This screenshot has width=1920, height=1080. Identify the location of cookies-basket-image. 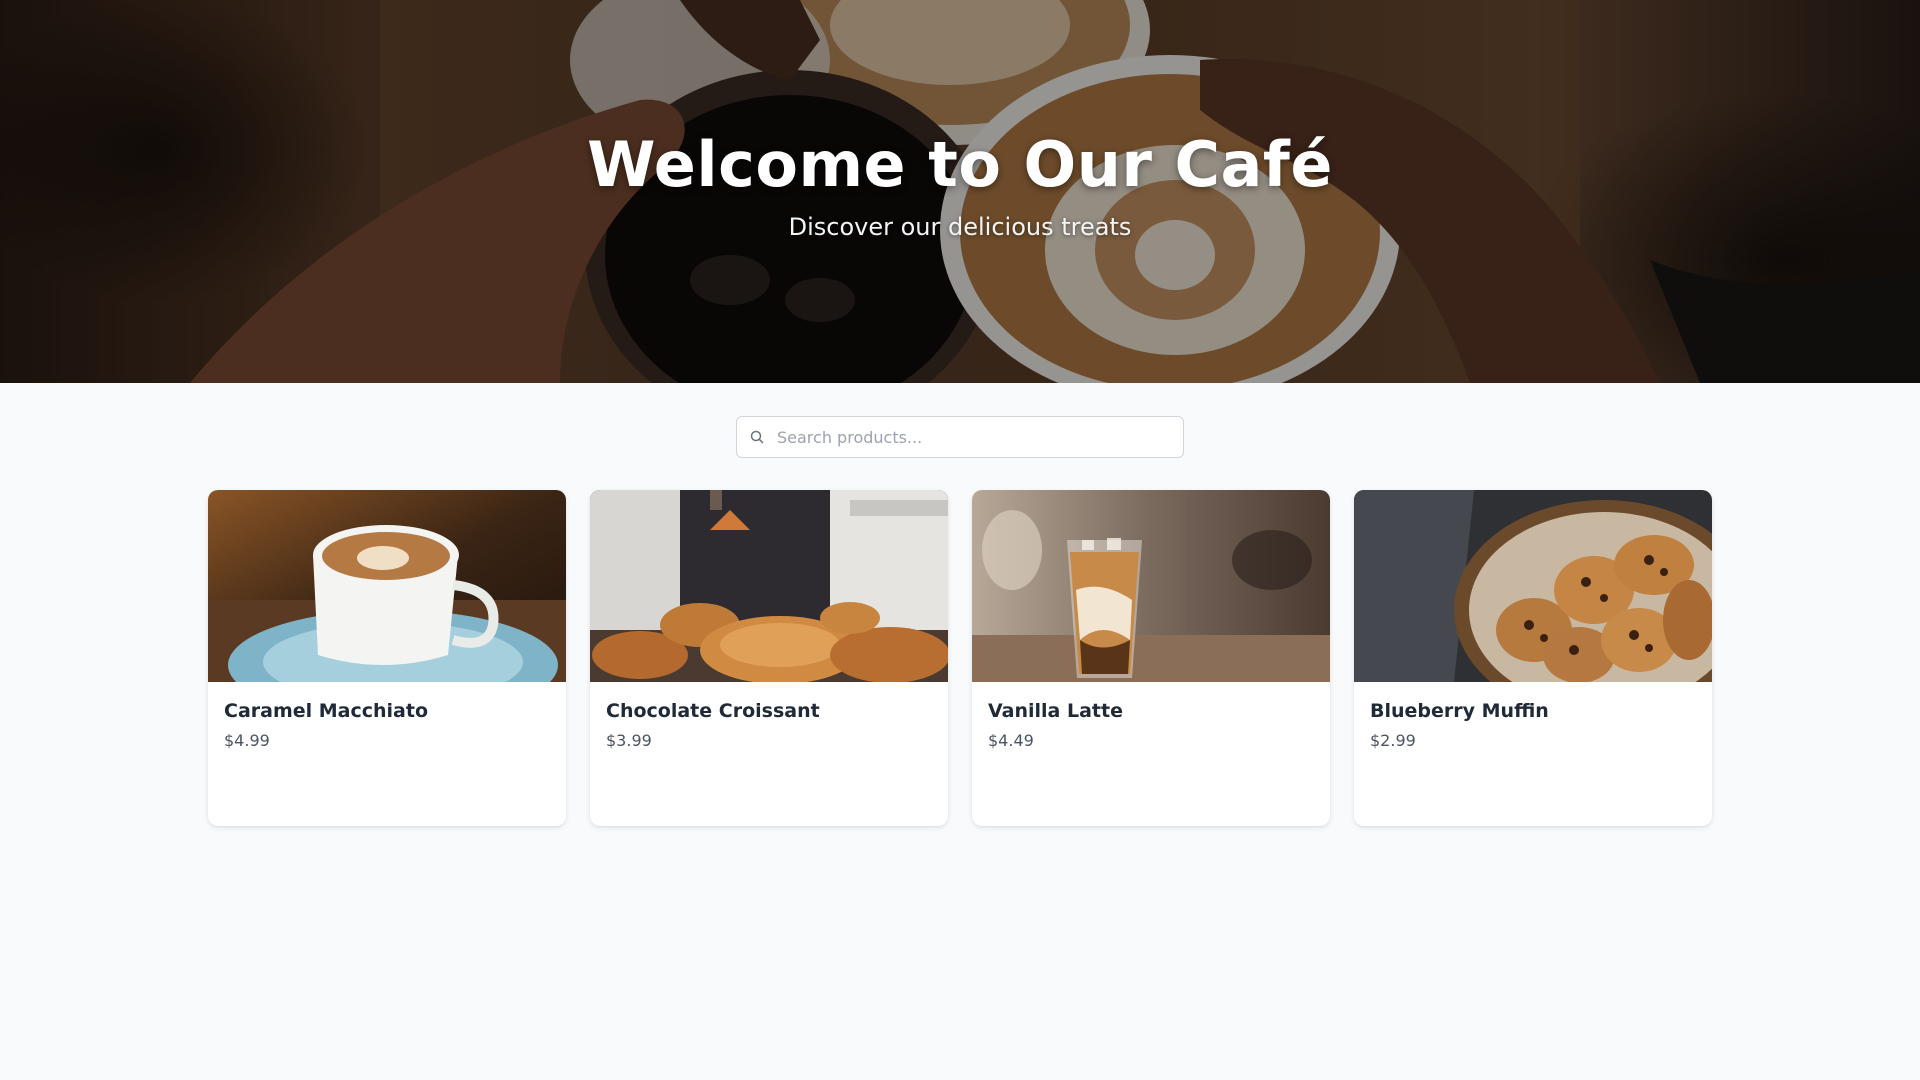
(1533, 586).